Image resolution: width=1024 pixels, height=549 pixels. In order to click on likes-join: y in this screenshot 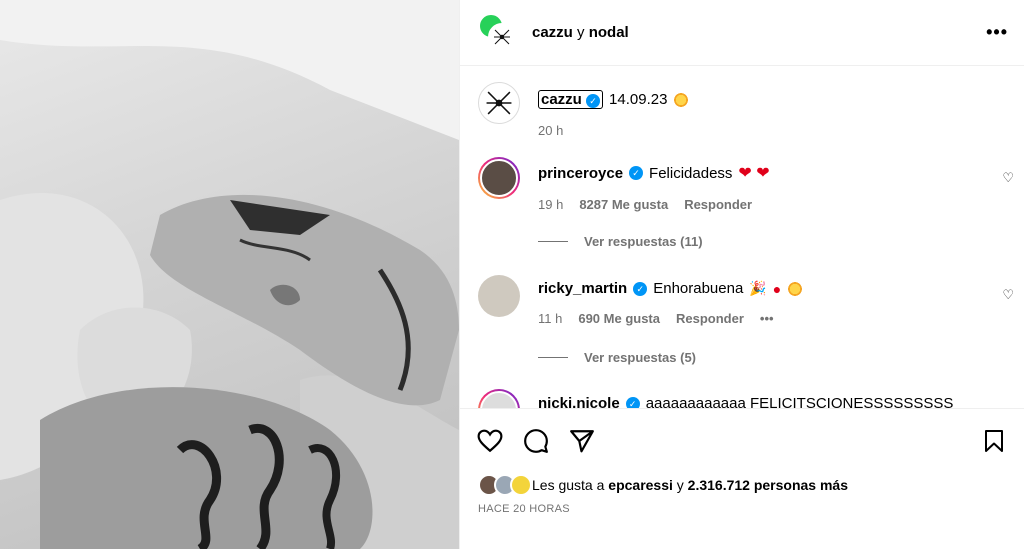, I will do `click(680, 485)`.